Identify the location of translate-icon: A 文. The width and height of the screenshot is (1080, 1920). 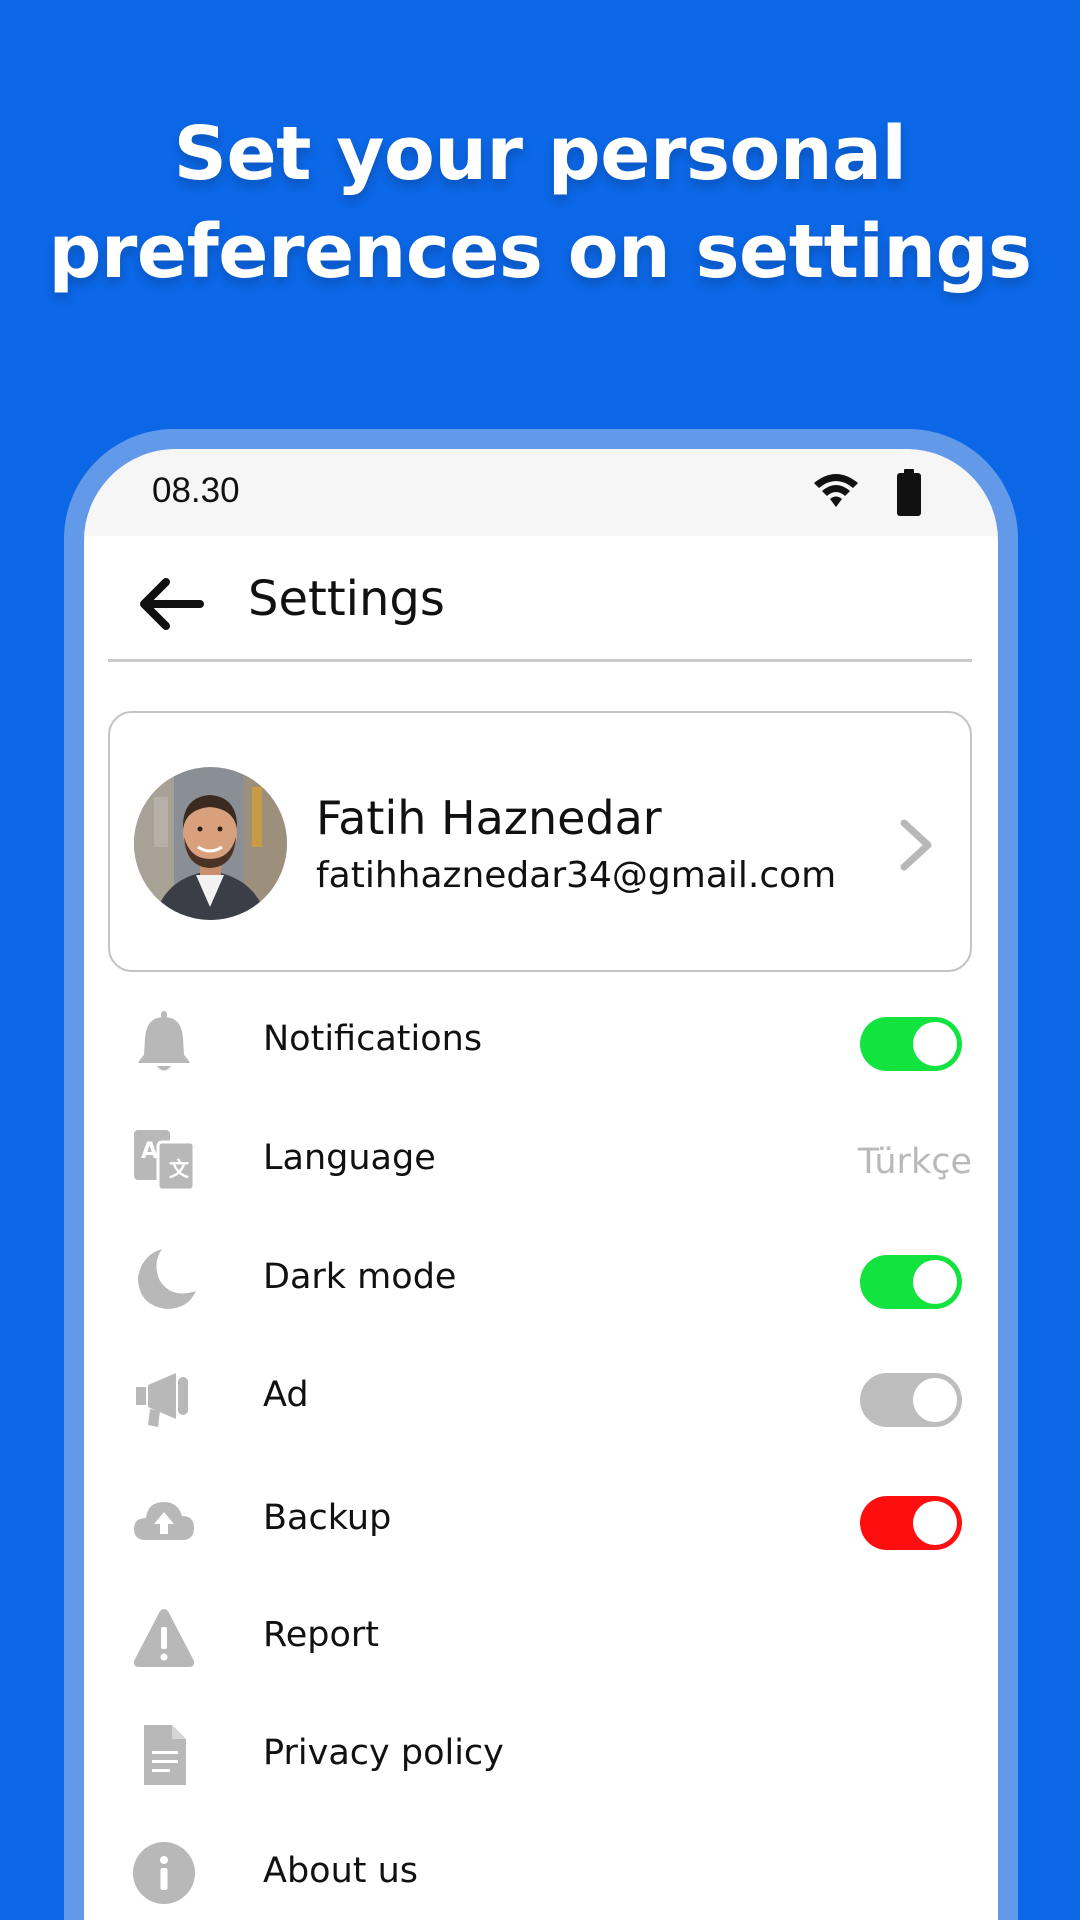
(165, 1161).